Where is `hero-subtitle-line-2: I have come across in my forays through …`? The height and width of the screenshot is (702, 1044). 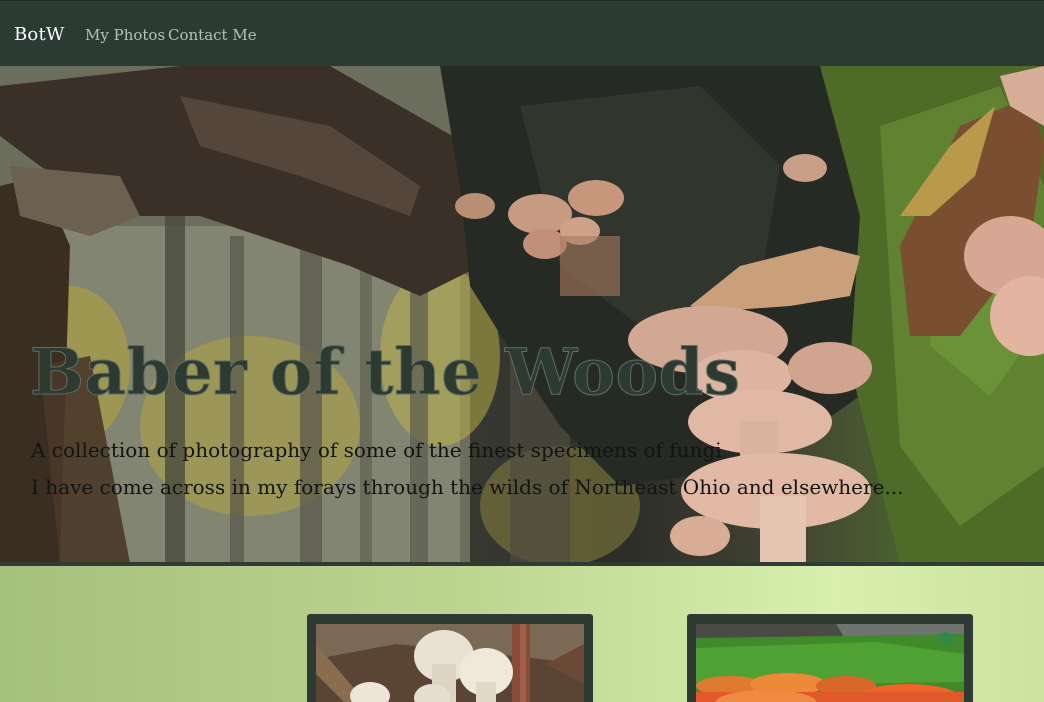
hero-subtitle-line-2: I have come across in my forays through … is located at coordinates (467, 487).